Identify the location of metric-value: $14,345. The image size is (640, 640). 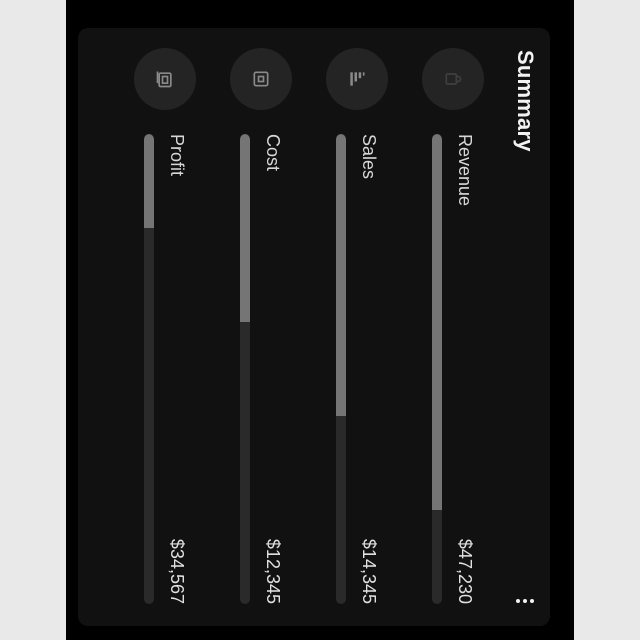
(369, 571).